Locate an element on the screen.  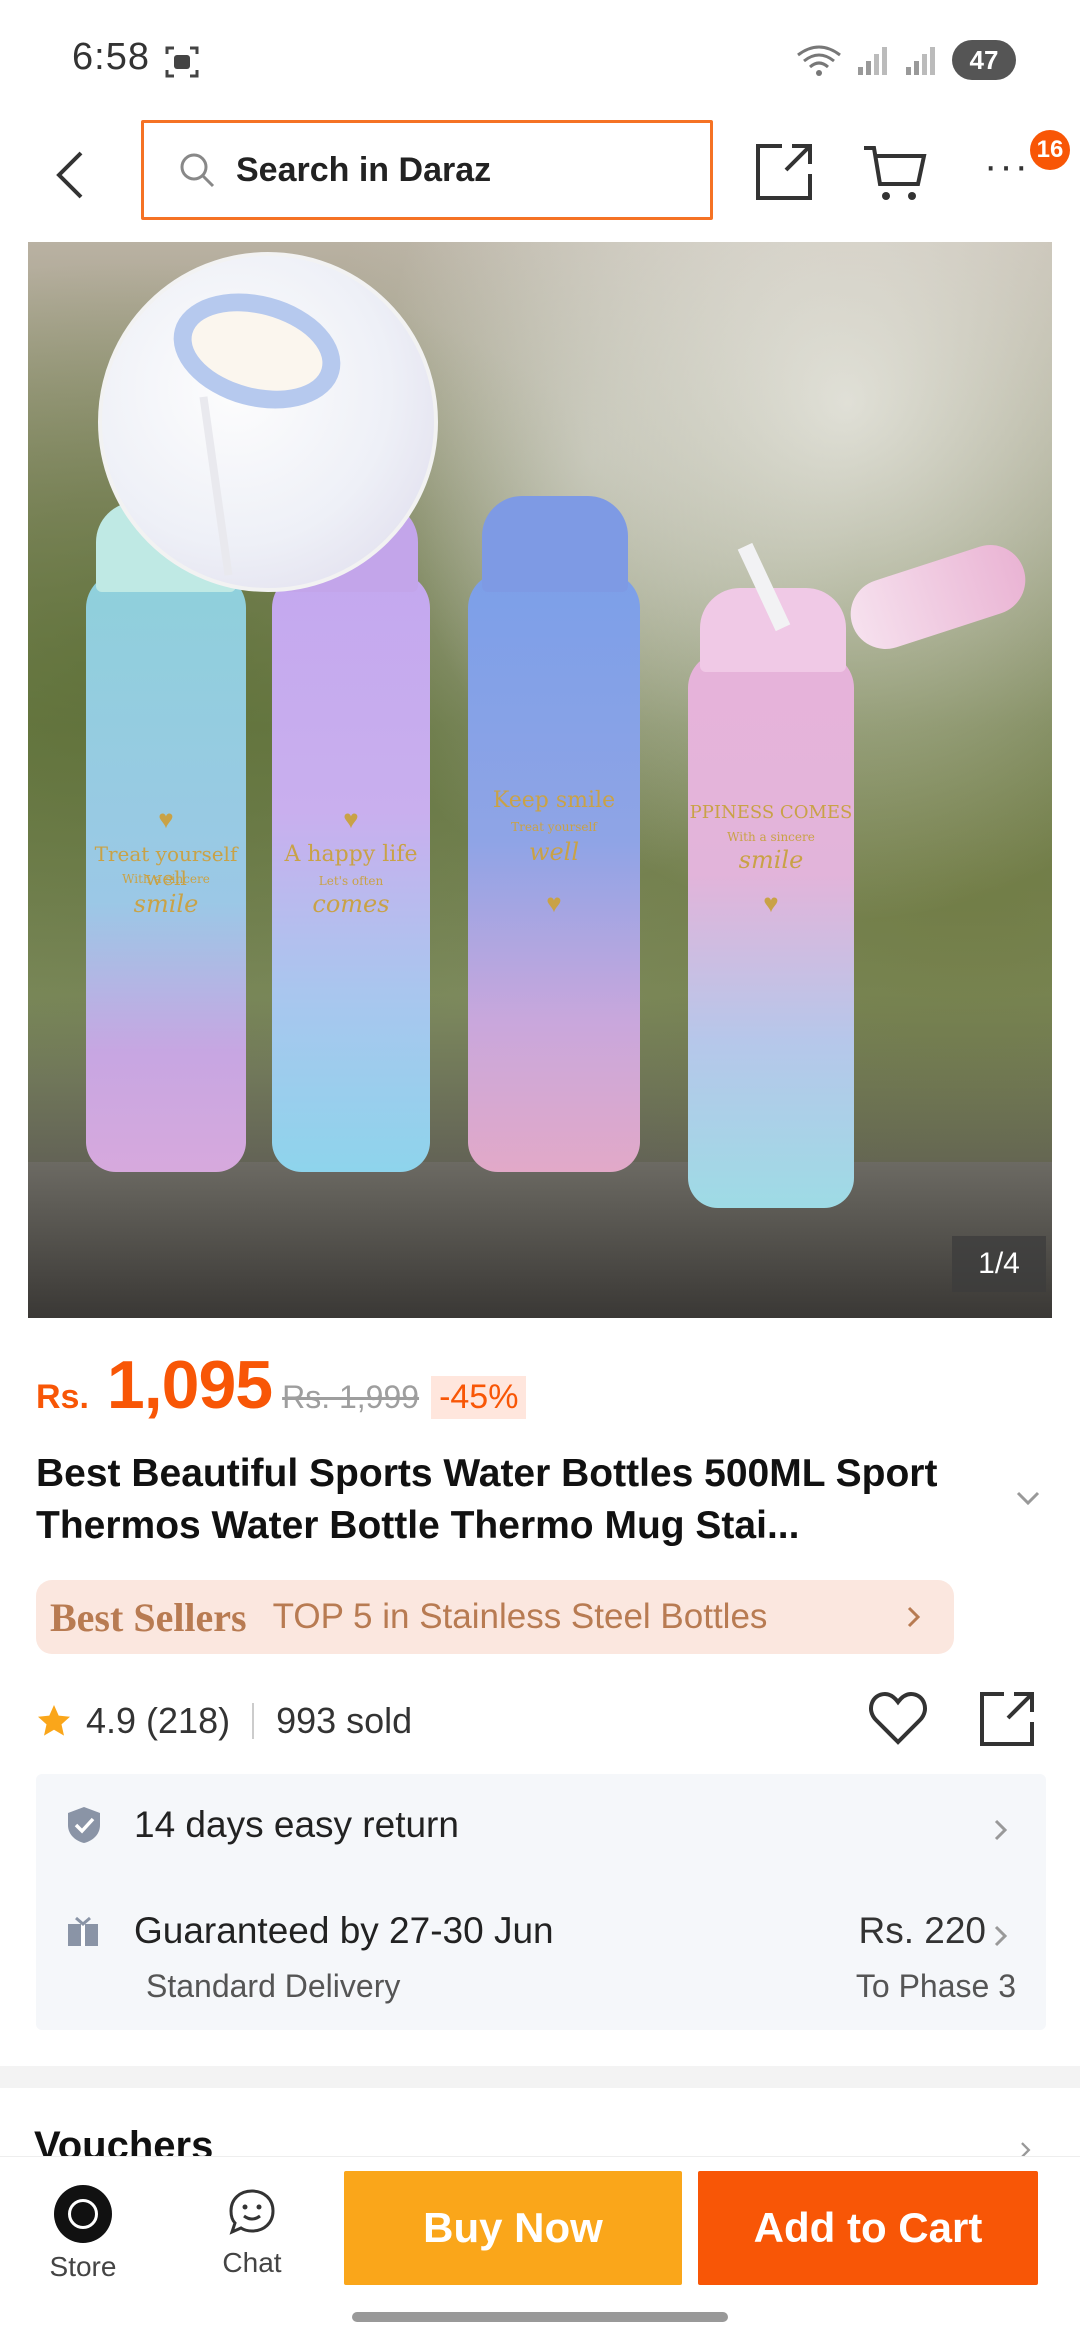
notification-badge: 16 is located at coordinates (1050, 150).